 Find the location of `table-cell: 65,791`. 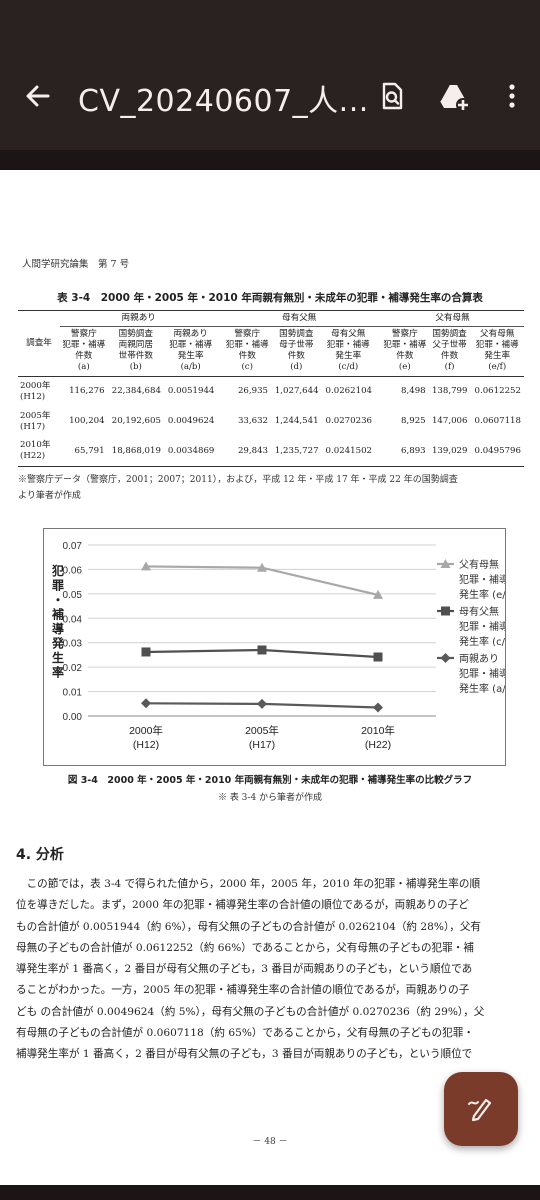

table-cell: 65,791 is located at coordinates (84, 451).